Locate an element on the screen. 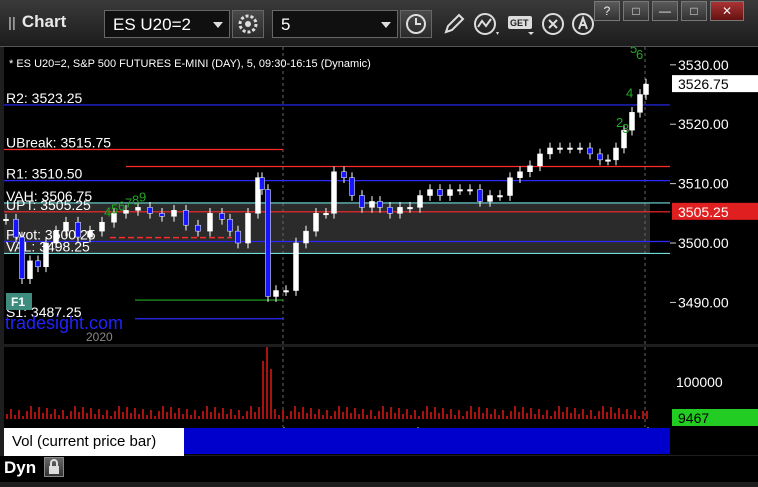 The width and height of the screenshot is (758, 487). maximize-button: □ is located at coordinates (694, 11).